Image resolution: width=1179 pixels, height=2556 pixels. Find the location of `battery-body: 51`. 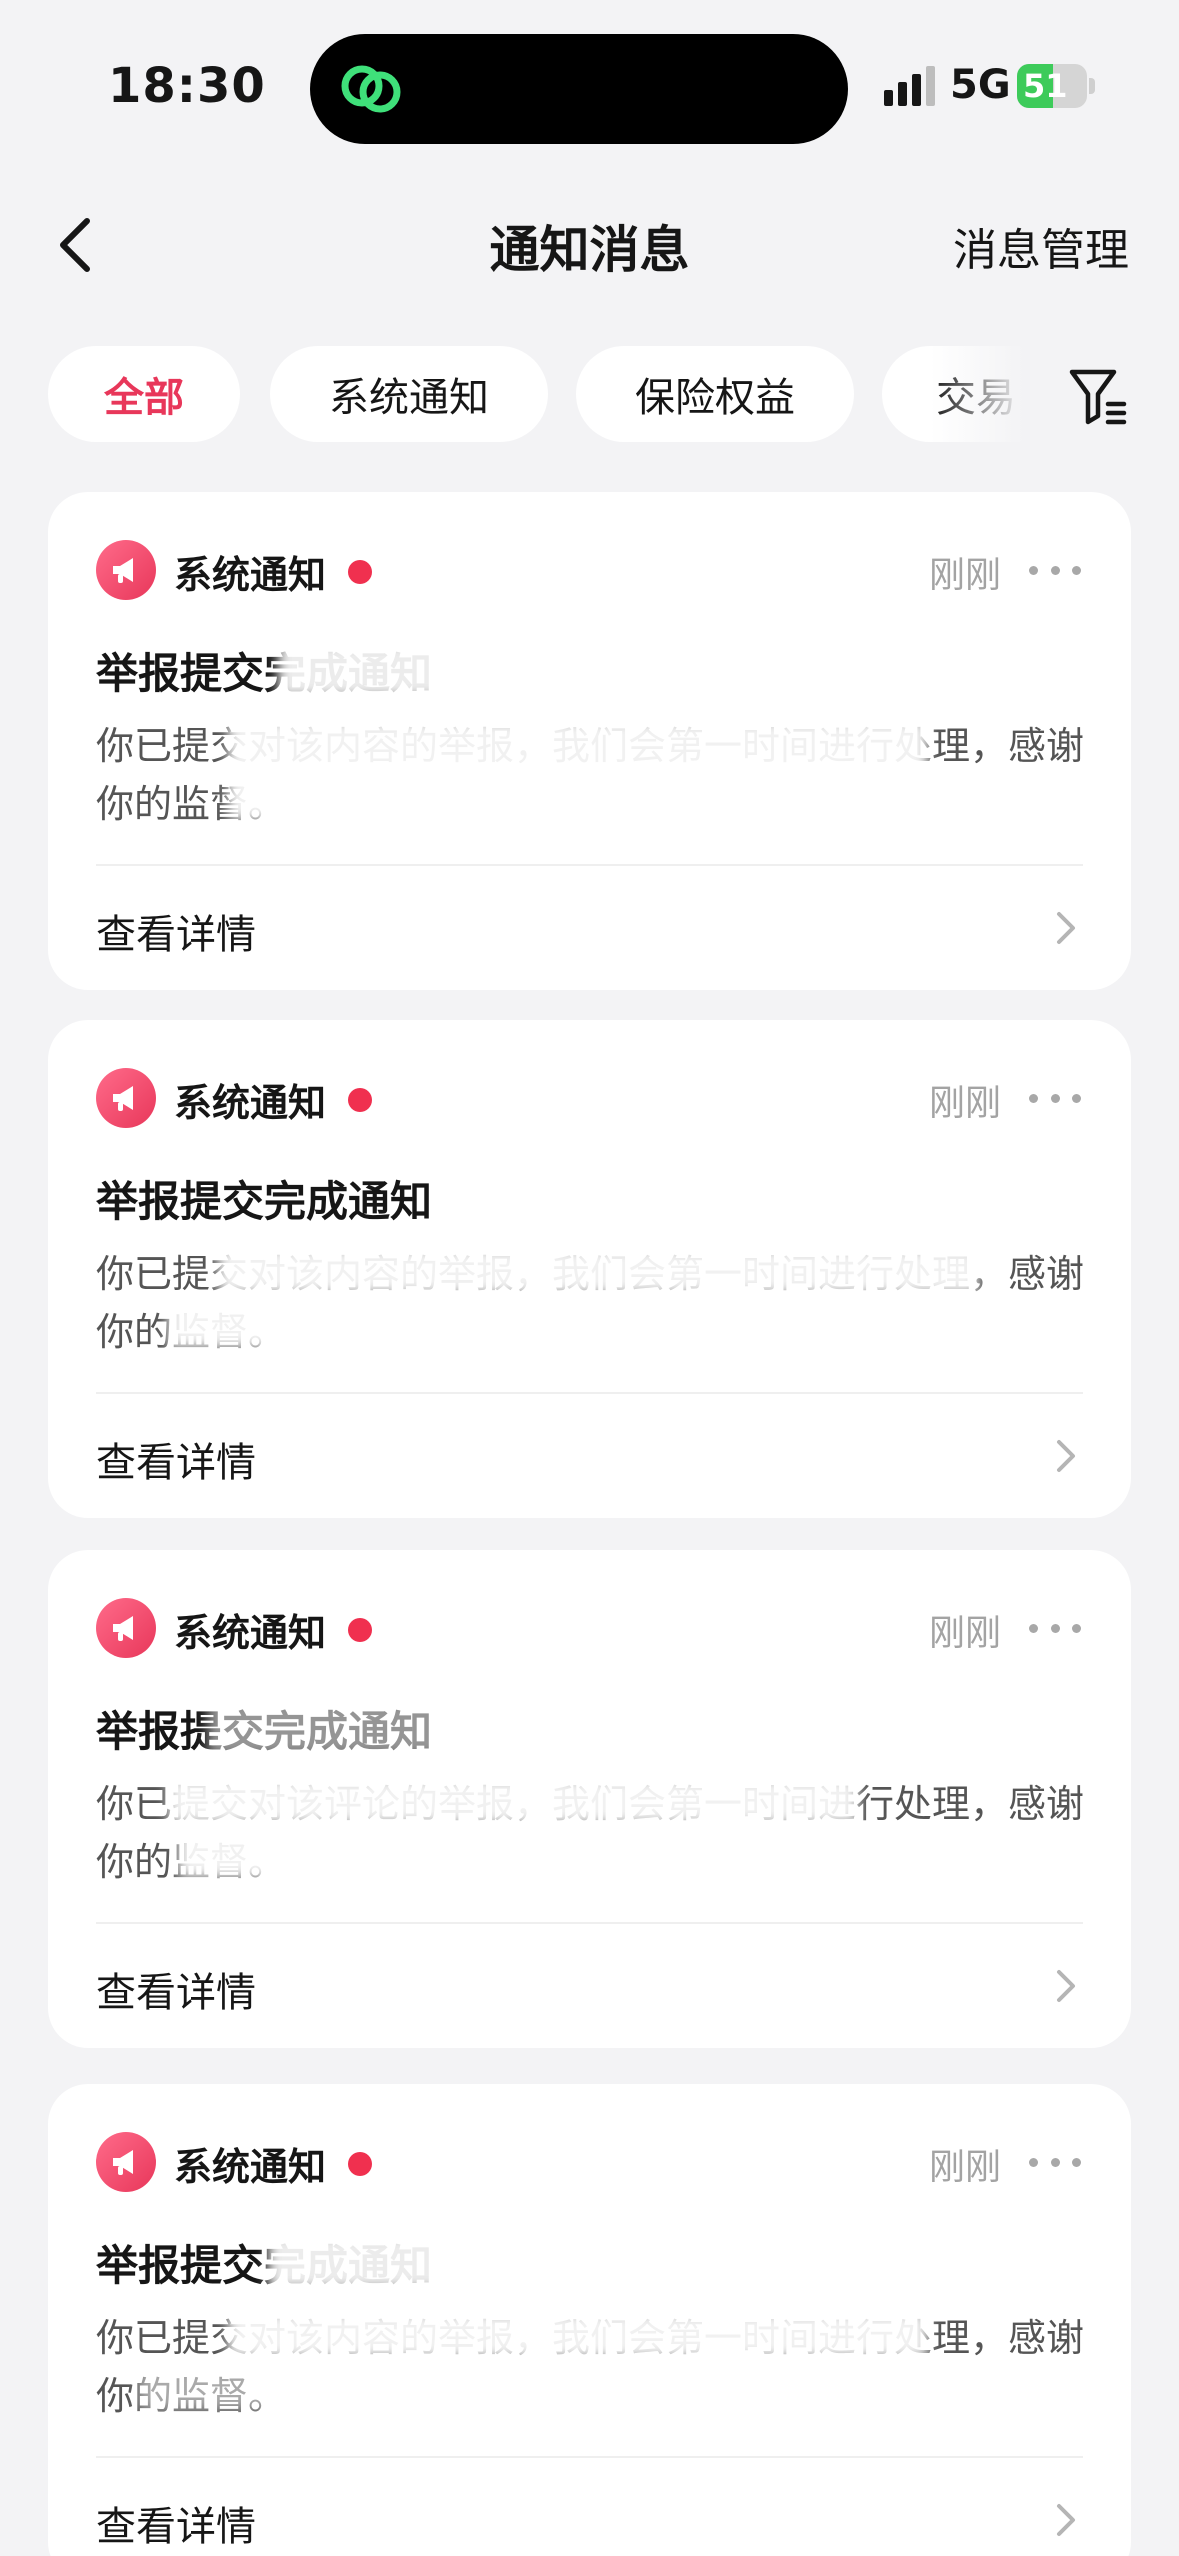

battery-body: 51 is located at coordinates (1052, 86).